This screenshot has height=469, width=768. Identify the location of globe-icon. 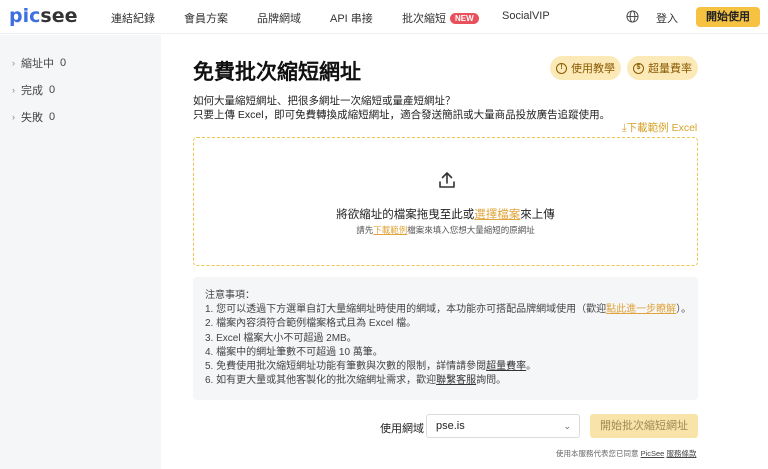
(632, 16).